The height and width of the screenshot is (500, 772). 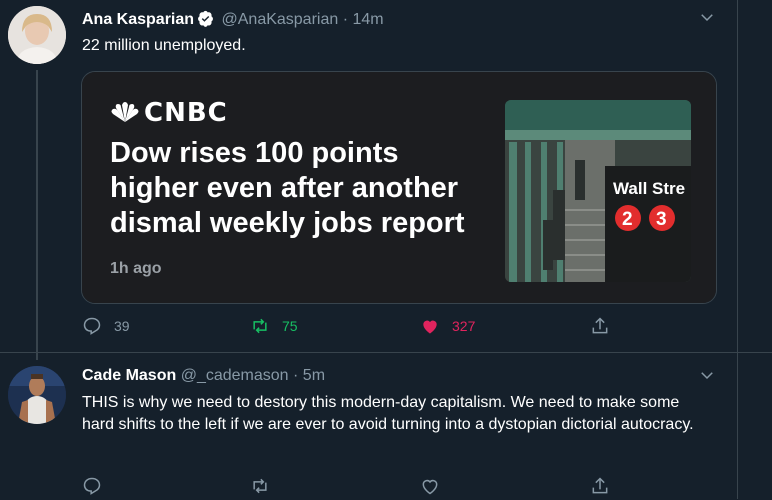 I want to click on timestamp: · 14m, so click(x=363, y=19).